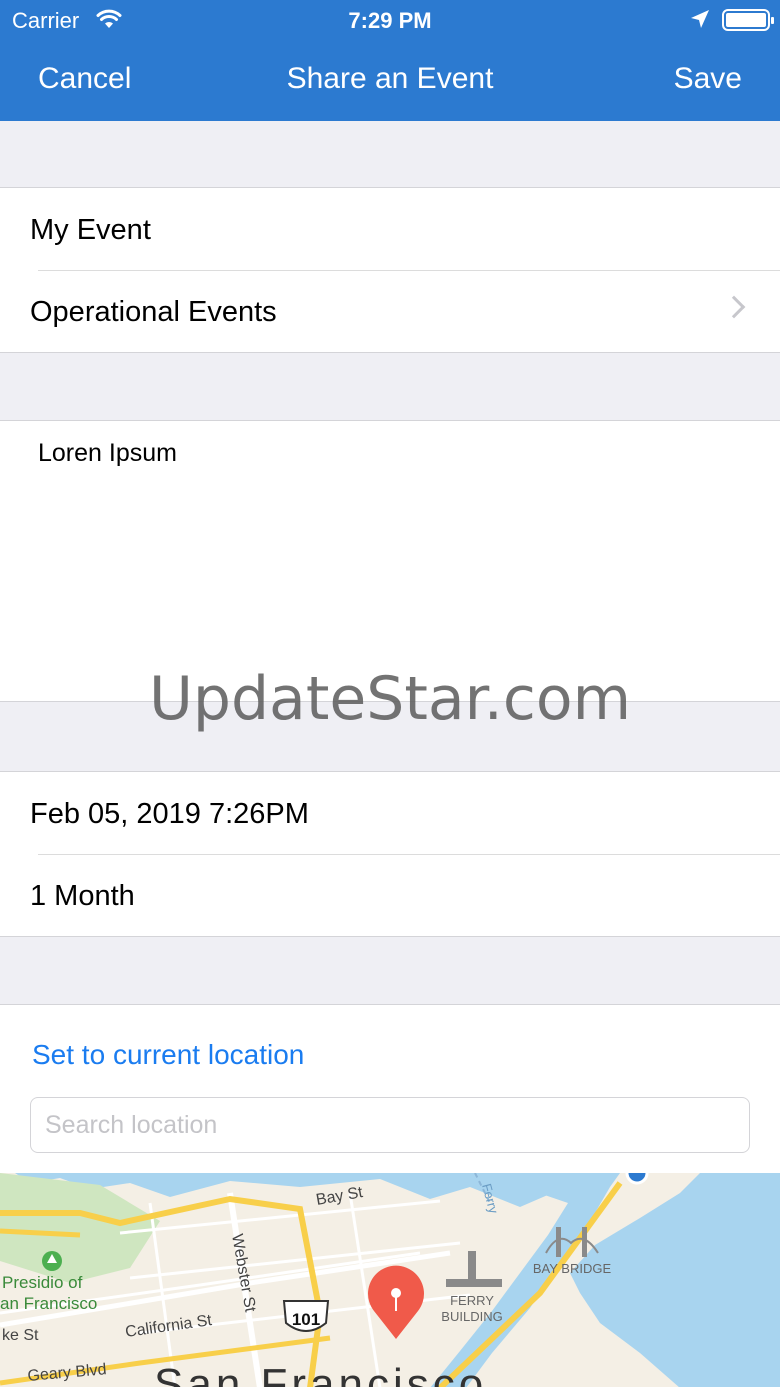 The height and width of the screenshot is (1387, 780). Describe the element at coordinates (306, 1319) in the screenshot. I see `highway-number: 101` at that location.